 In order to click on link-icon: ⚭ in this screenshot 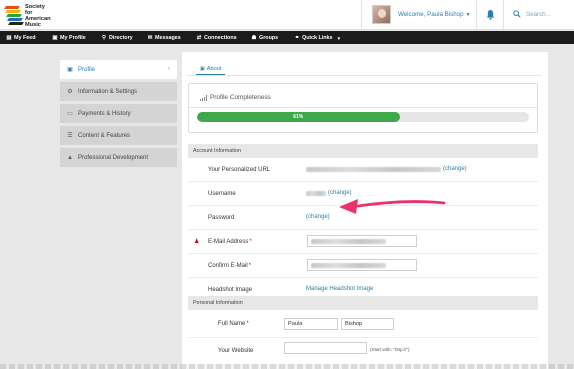, I will do `click(297, 38)`.